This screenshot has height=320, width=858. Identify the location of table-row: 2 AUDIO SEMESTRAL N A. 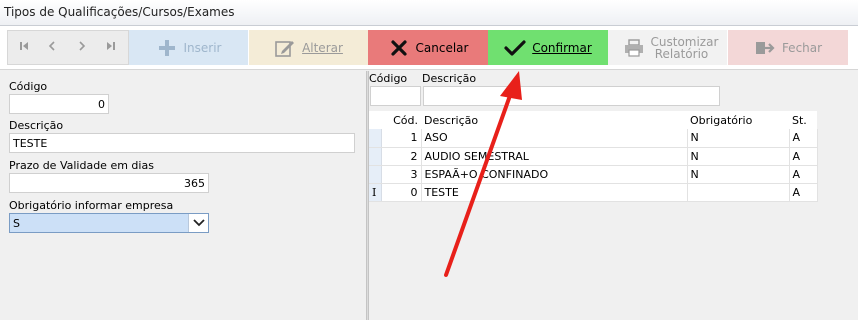
(593, 156).